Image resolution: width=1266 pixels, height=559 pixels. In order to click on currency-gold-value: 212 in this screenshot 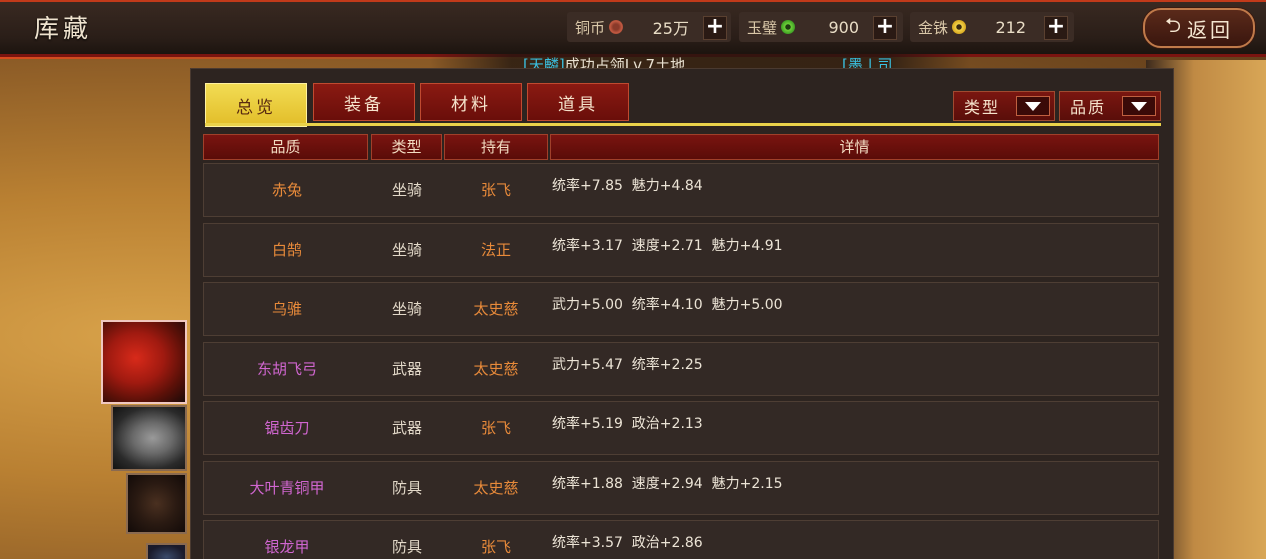, I will do `click(1010, 27)`.